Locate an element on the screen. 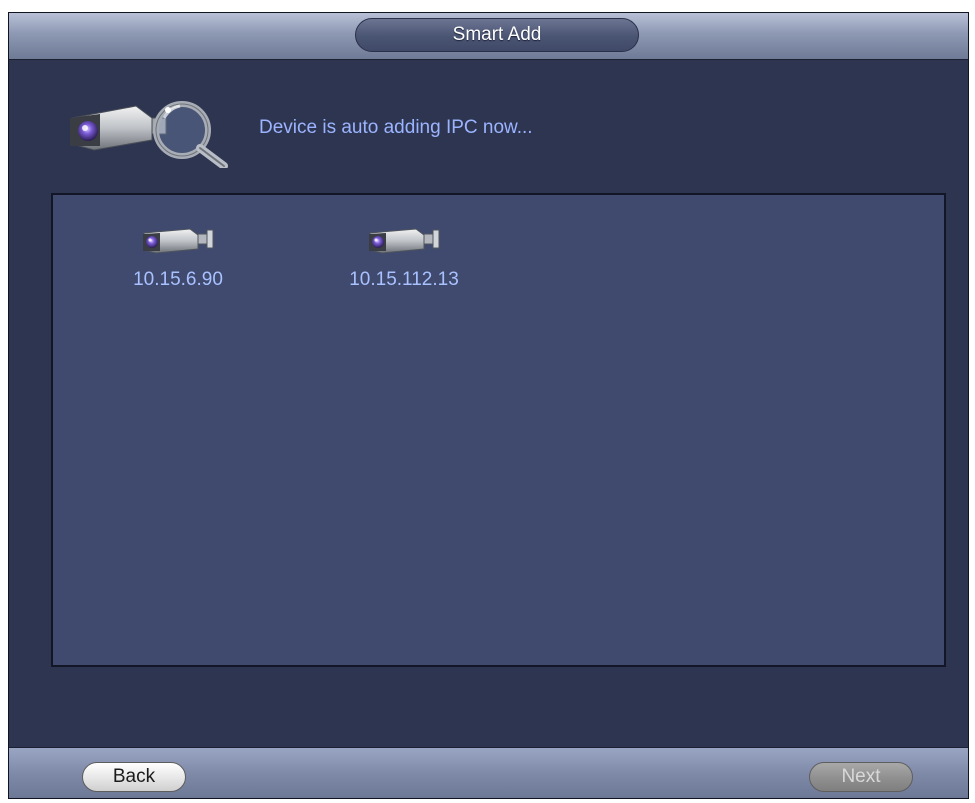 This screenshot has height=803, width=975. device-ip-label: 10.15.6.90 is located at coordinates (178, 279).